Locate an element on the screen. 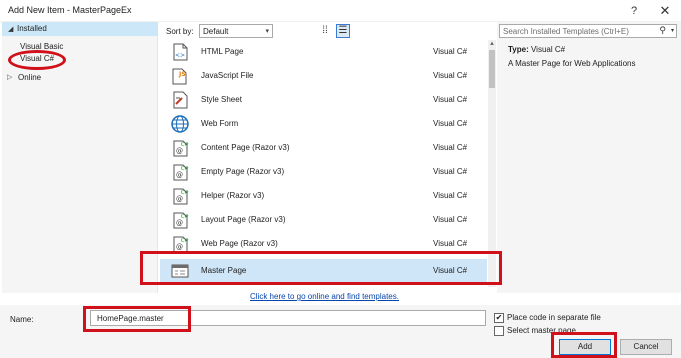 The image size is (681, 358). tree-node-online-label: Online is located at coordinates (30, 77).